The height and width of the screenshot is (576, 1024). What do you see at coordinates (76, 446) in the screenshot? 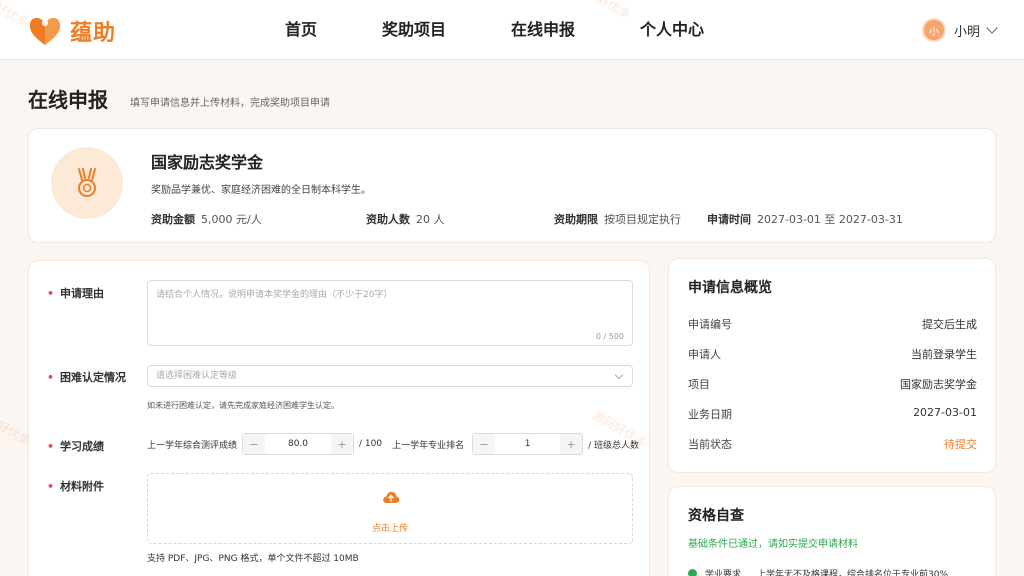
I see `score-label: • 学习成绩` at bounding box center [76, 446].